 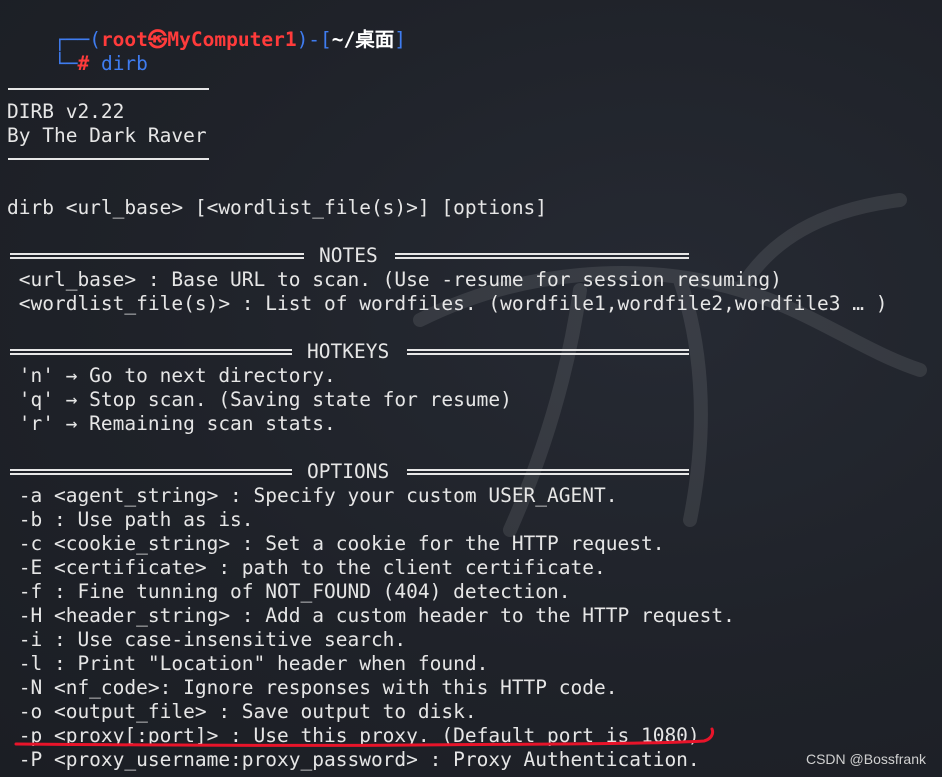 What do you see at coordinates (157, 256) in the screenshot?
I see `notes-divider-left` at bounding box center [157, 256].